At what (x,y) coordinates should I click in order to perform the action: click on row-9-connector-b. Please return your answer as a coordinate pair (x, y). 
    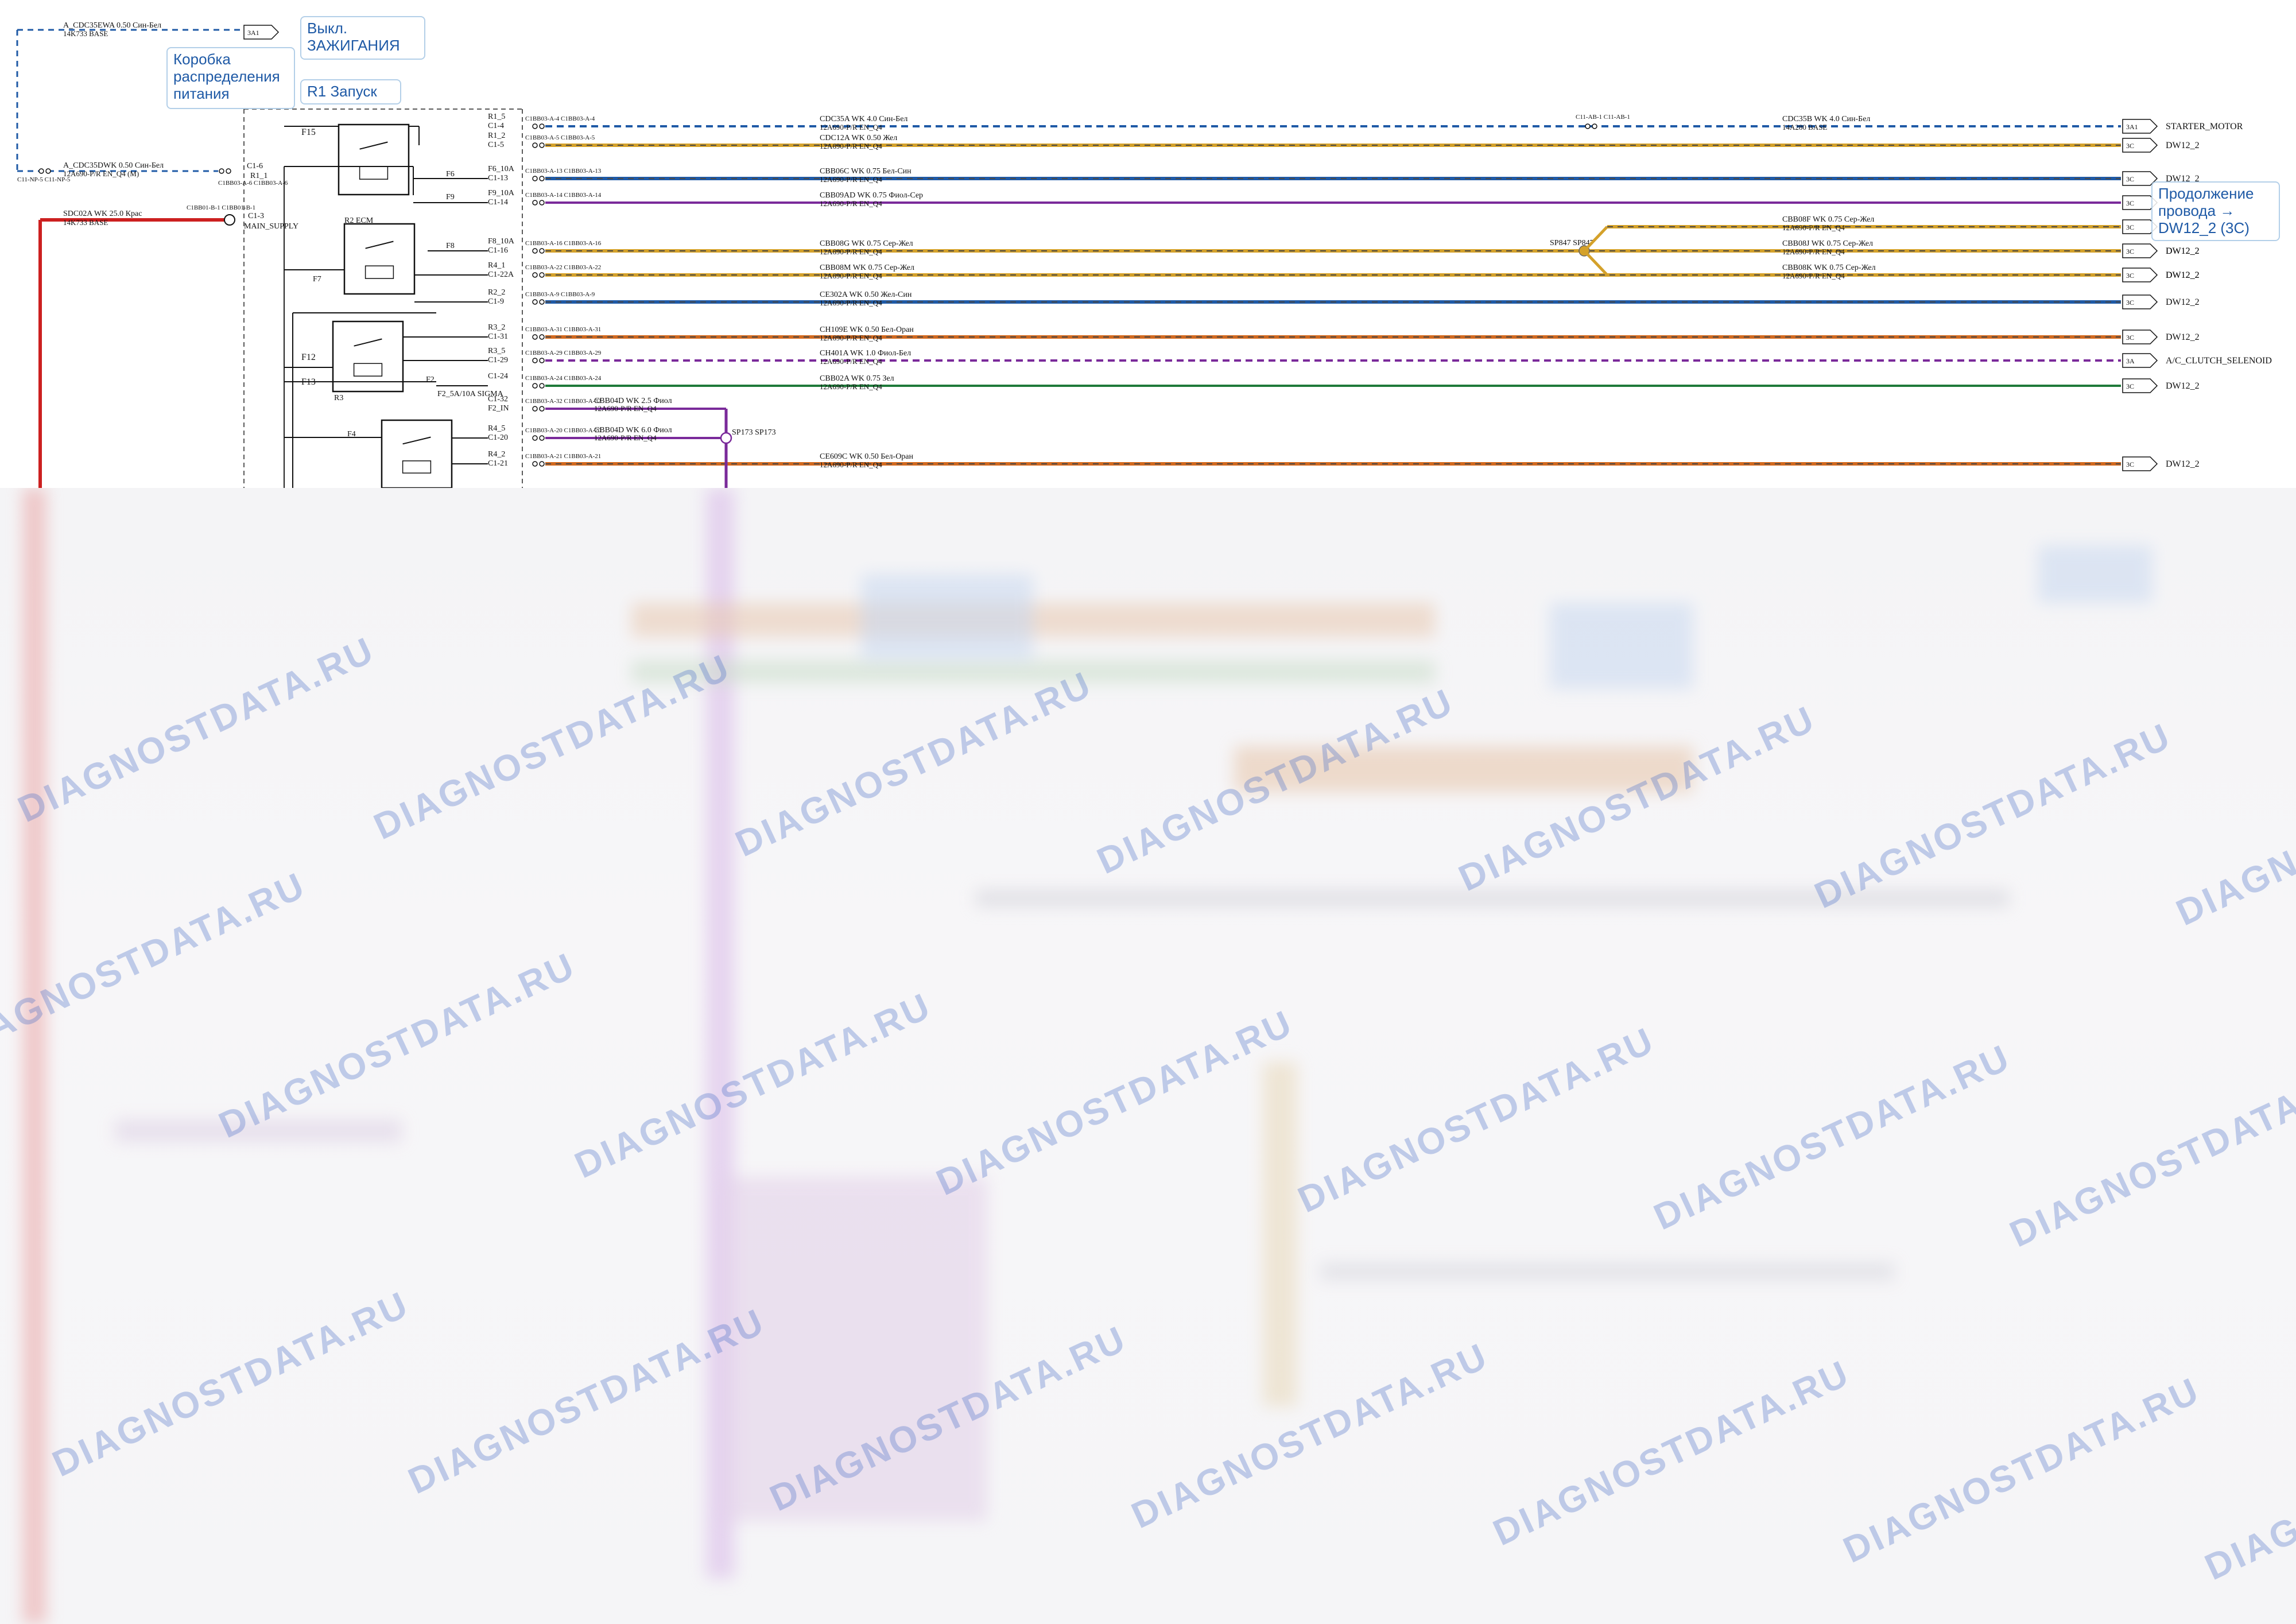
    Looking at the image, I should click on (542, 360).